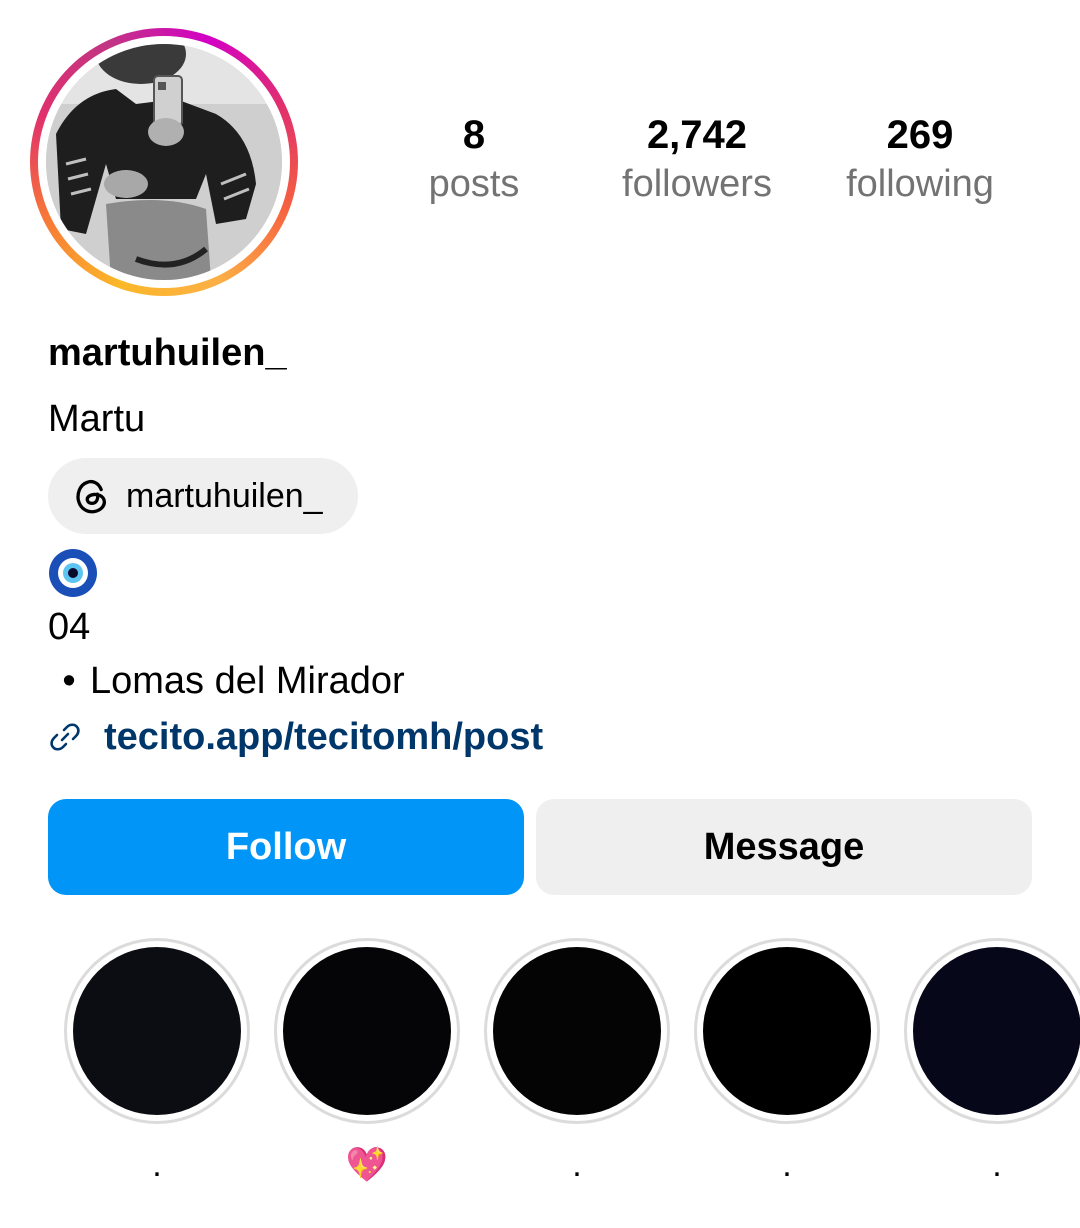 This screenshot has height=1228, width=1080. I want to click on full-name: Martu, so click(97, 419).